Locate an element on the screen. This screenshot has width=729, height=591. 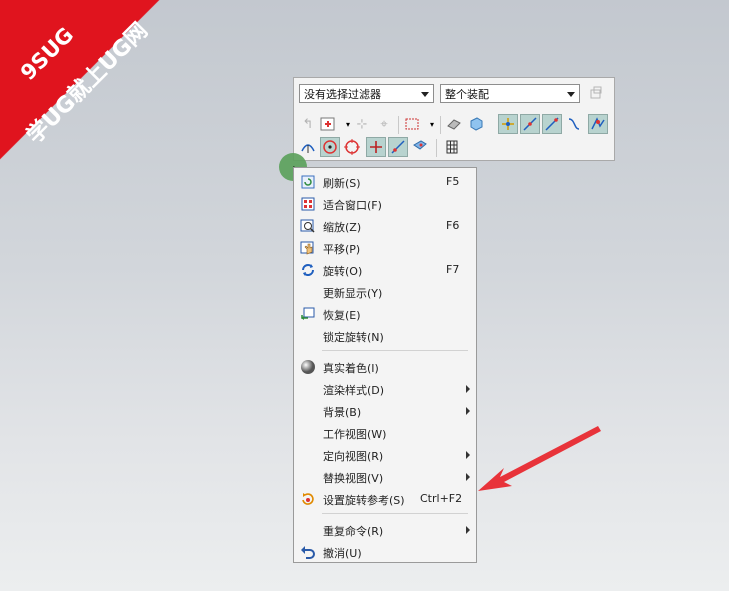
zoom-icon is located at coordinates (307, 226).